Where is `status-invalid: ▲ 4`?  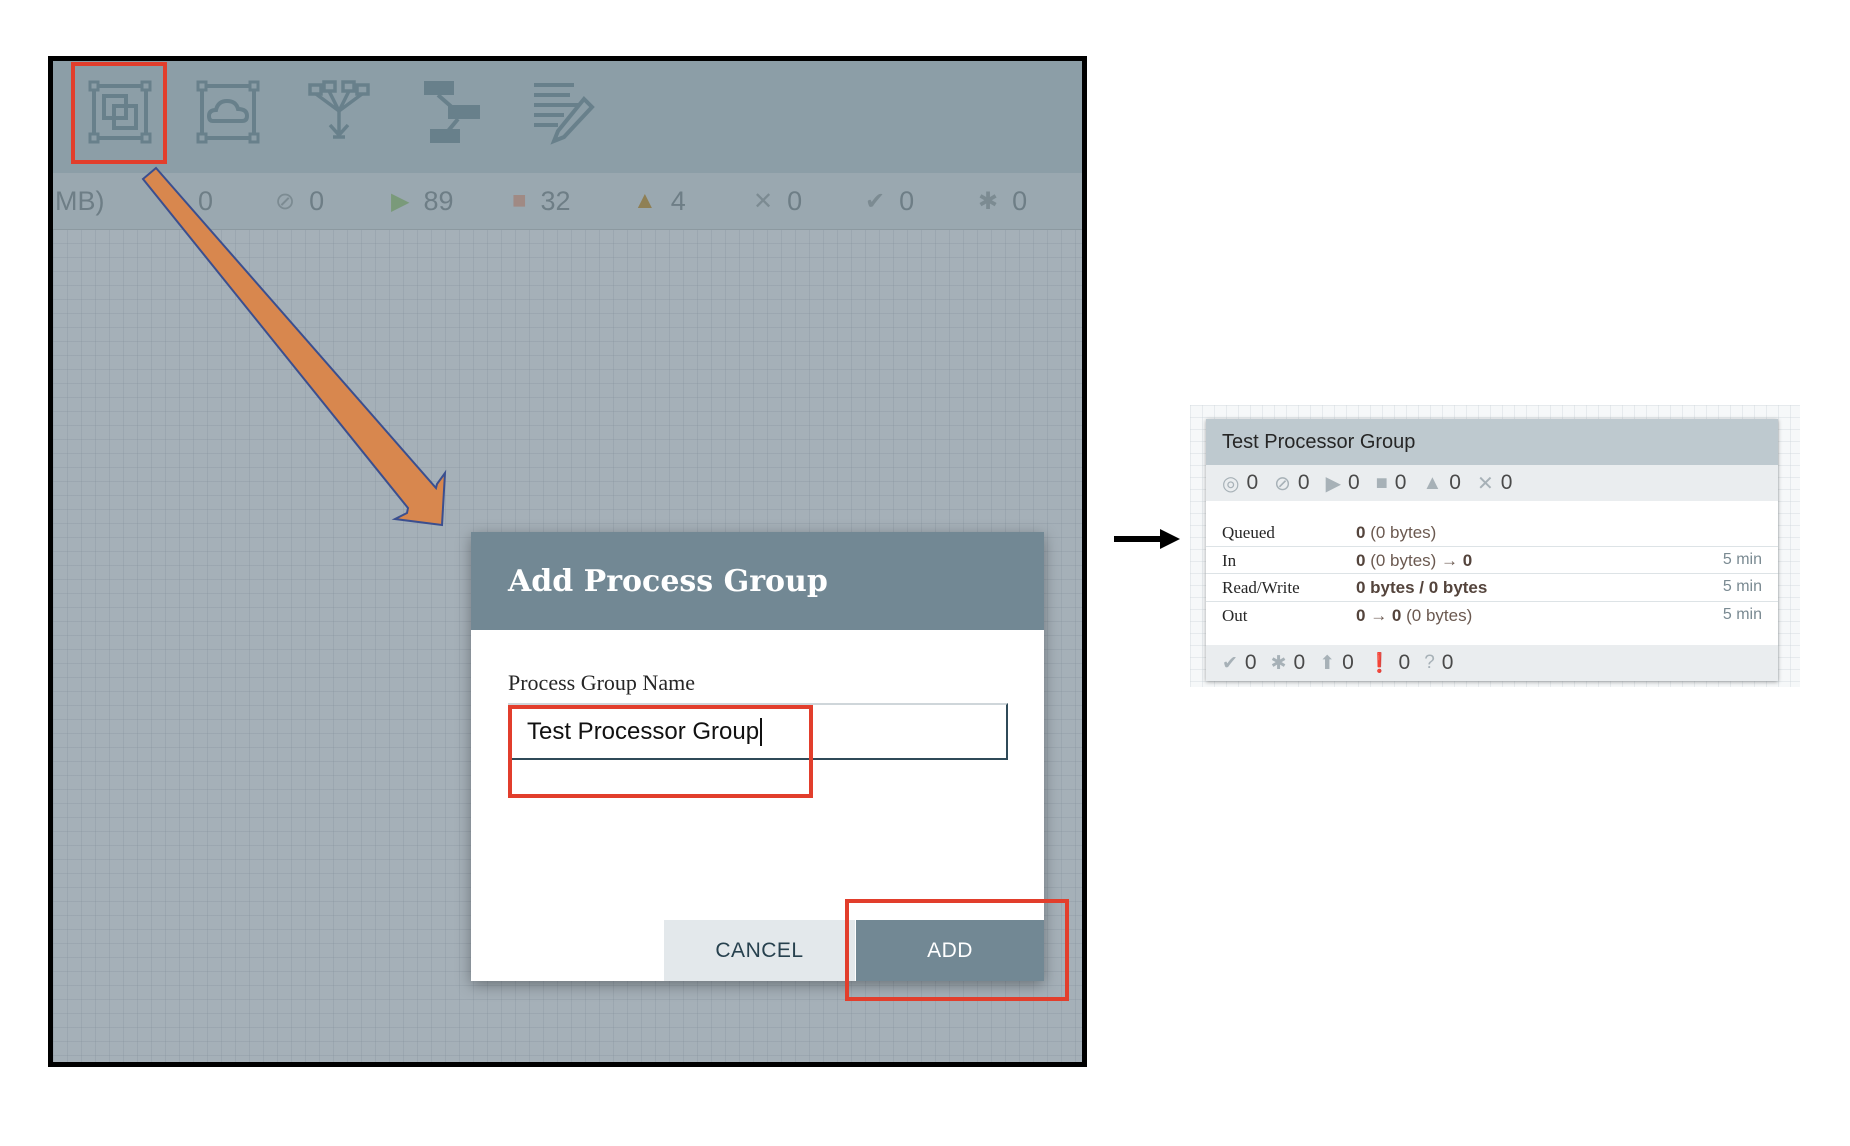 status-invalid: ▲ 4 is located at coordinates (659, 200).